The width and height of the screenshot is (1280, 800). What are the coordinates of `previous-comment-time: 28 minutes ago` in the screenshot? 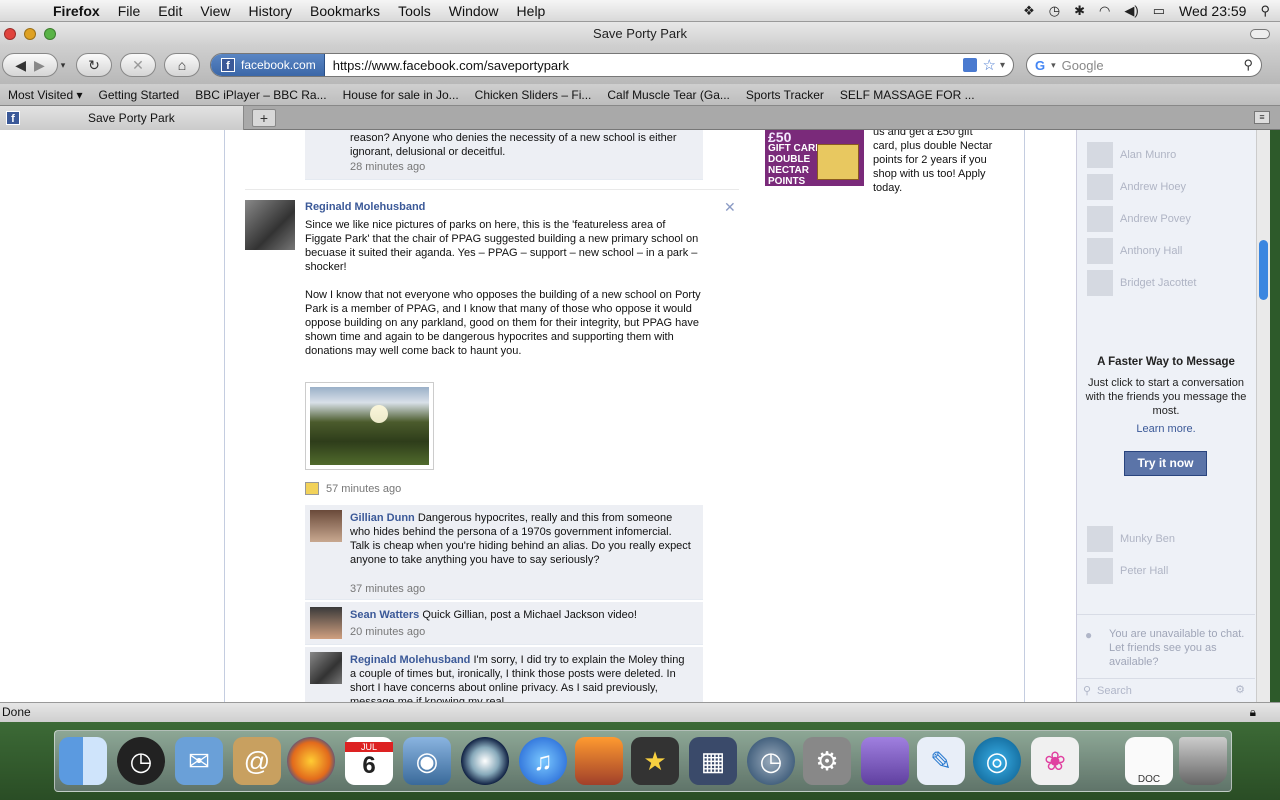 It's located at (522, 167).